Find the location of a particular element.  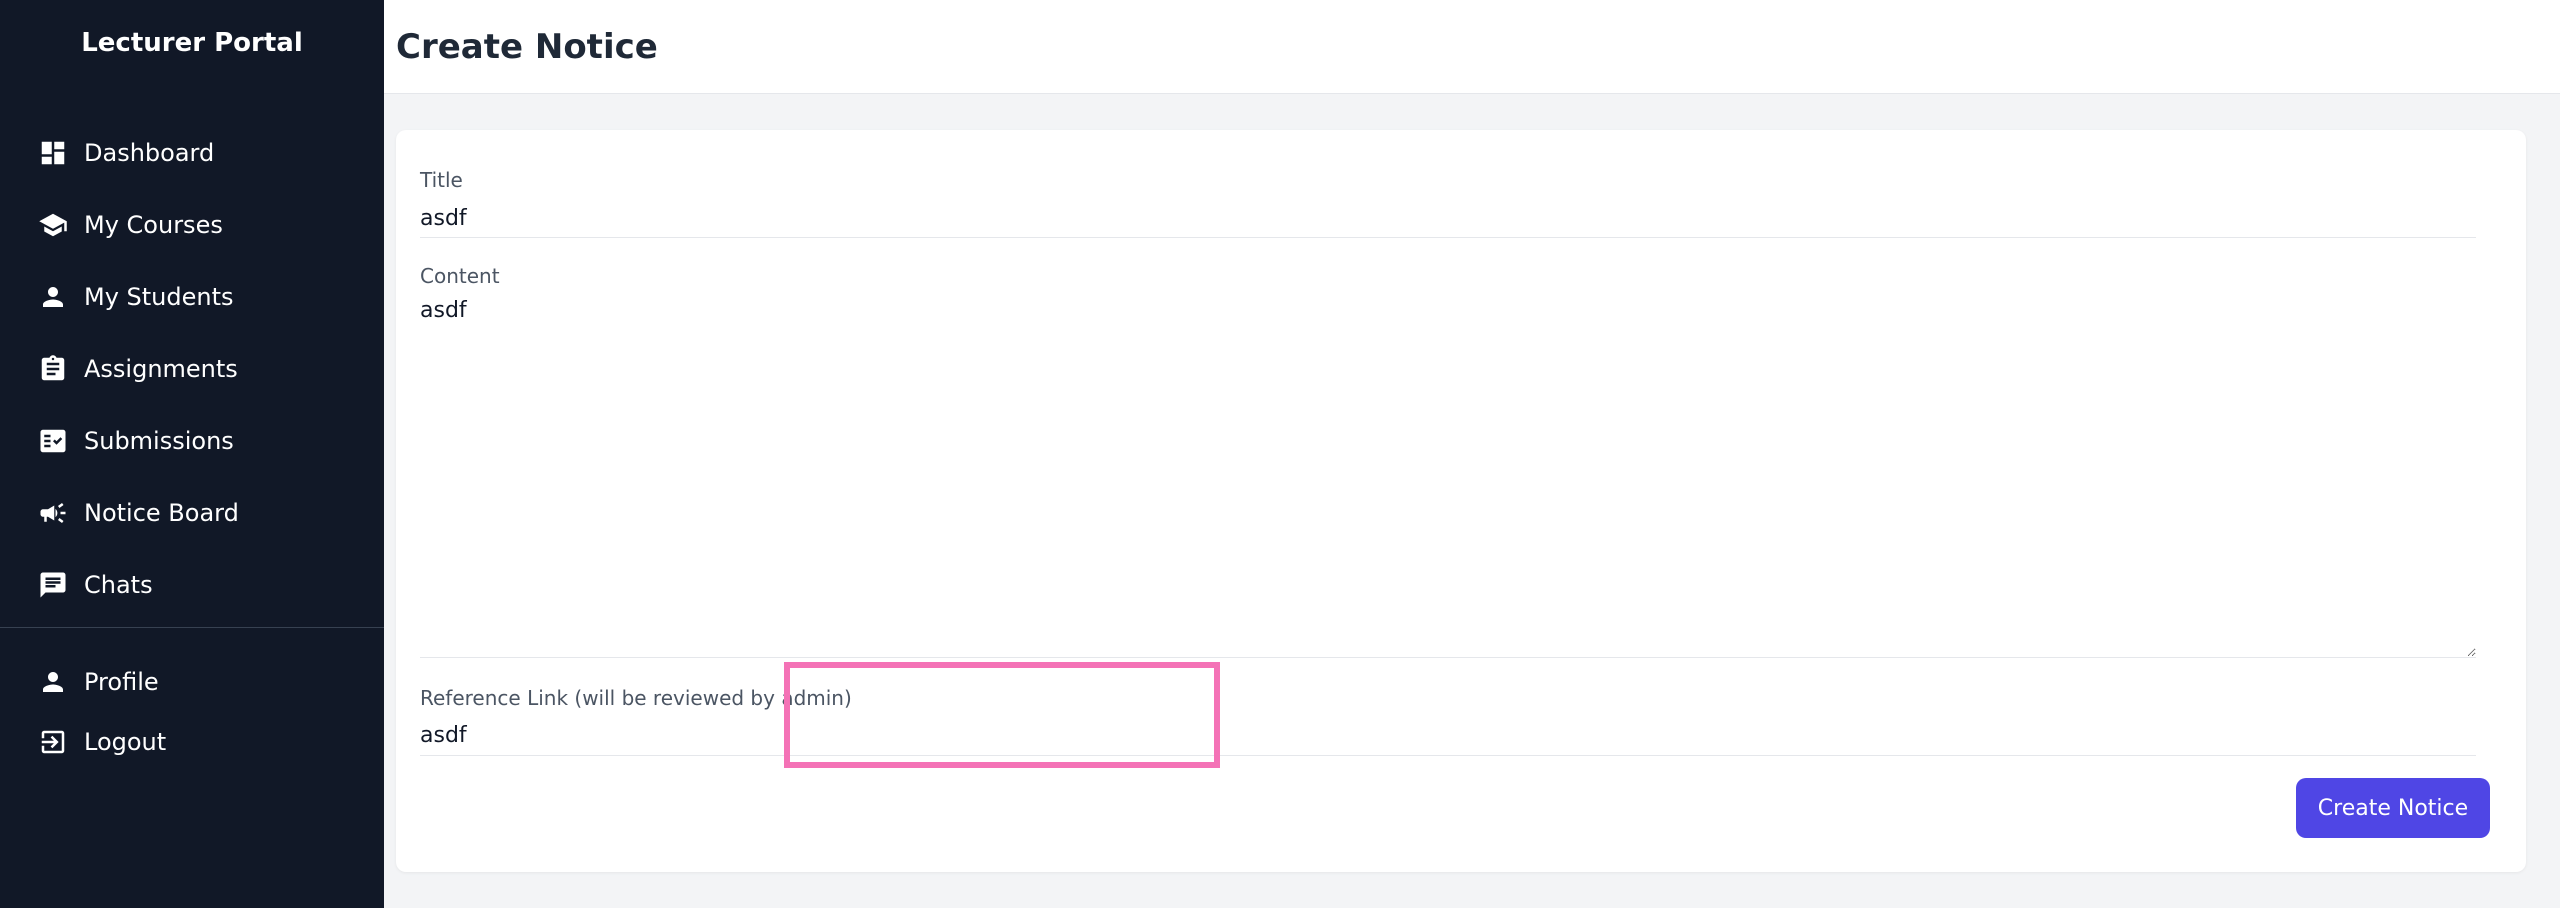

graduation-cap-icon is located at coordinates (53, 225).